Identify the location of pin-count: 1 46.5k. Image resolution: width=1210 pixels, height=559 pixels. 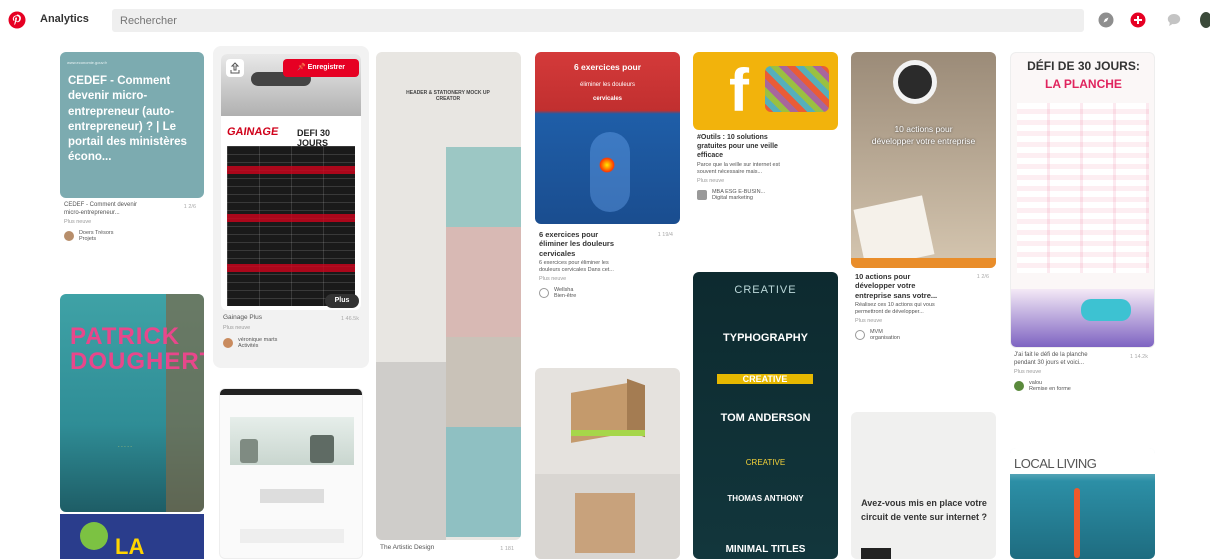
(349, 319).